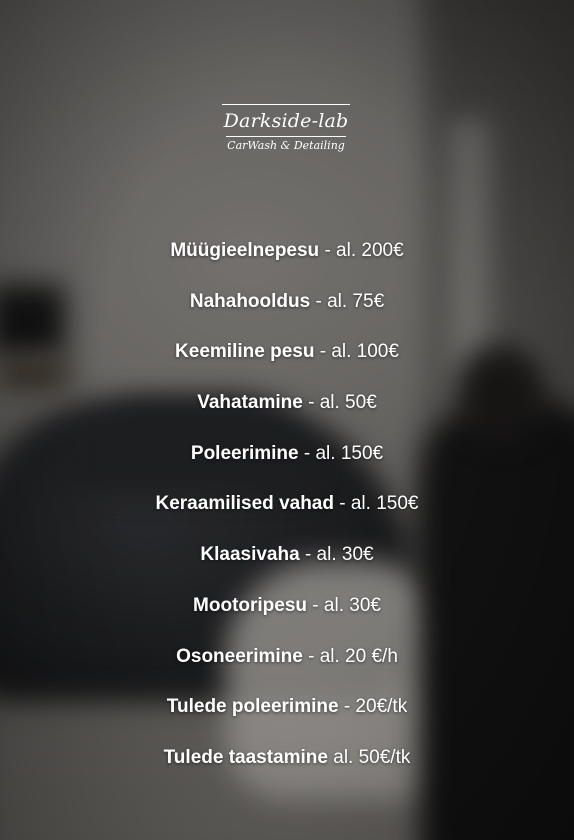 Image resolution: width=574 pixels, height=840 pixels. I want to click on service-name: Osoneerimine, so click(239, 656).